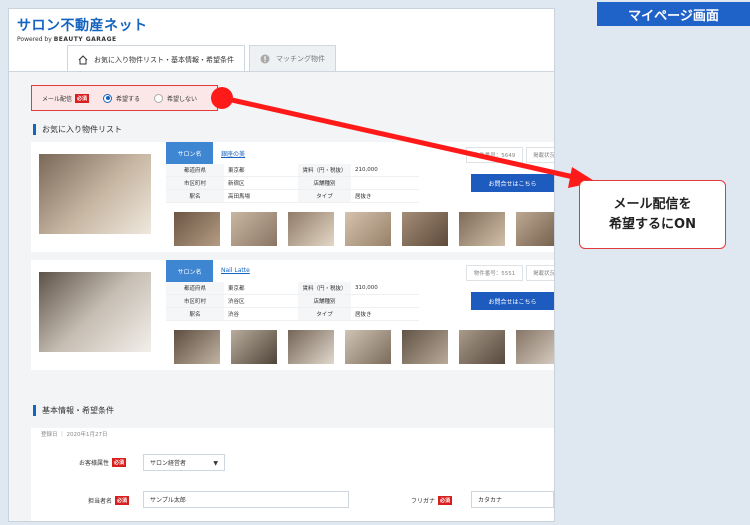  What do you see at coordinates (403, 137) in the screenshot?
I see `annotation-arrow` at bounding box center [403, 137].